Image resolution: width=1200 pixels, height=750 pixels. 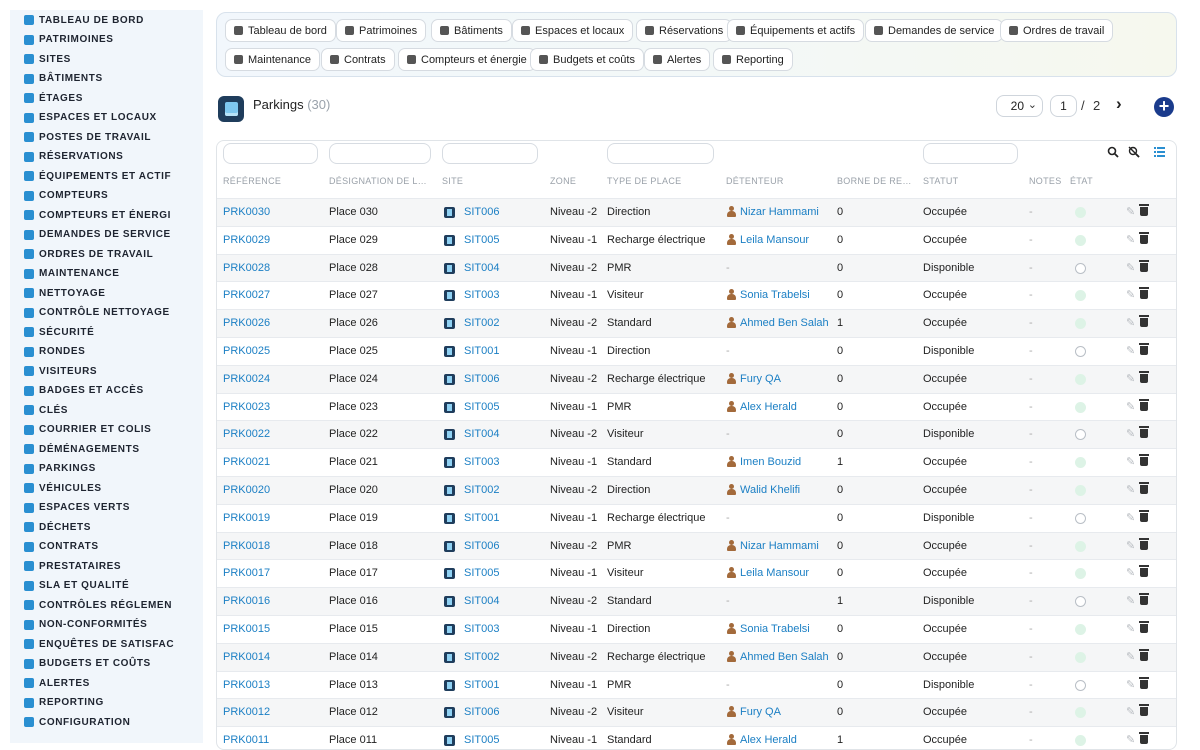 What do you see at coordinates (82, 449) in the screenshot?
I see `sidebar-item: DÉMÉNAGEMENTS` at bounding box center [82, 449].